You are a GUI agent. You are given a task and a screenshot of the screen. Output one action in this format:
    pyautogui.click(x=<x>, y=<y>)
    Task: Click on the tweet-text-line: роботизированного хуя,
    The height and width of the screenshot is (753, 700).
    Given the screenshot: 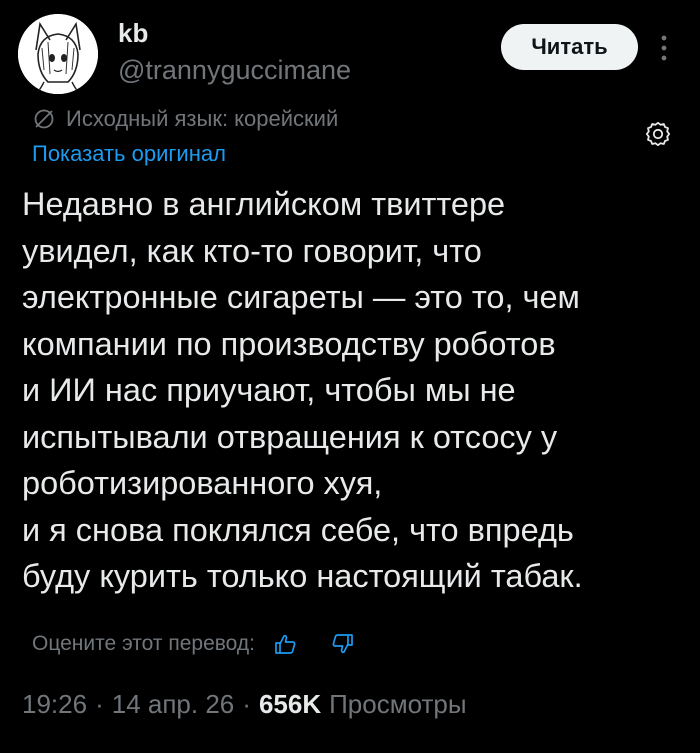 What is the action you would take?
    pyautogui.click(x=202, y=483)
    